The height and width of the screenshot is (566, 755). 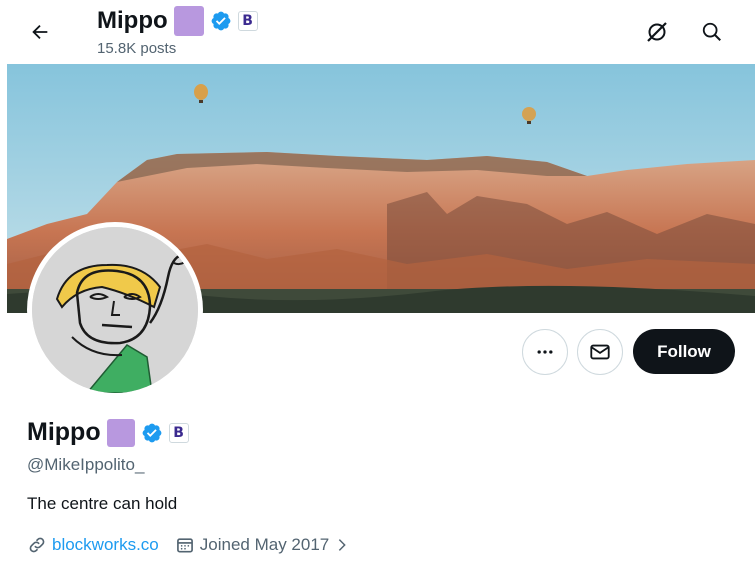 I want to click on header-name-row: Mippo B, so click(x=177, y=21).